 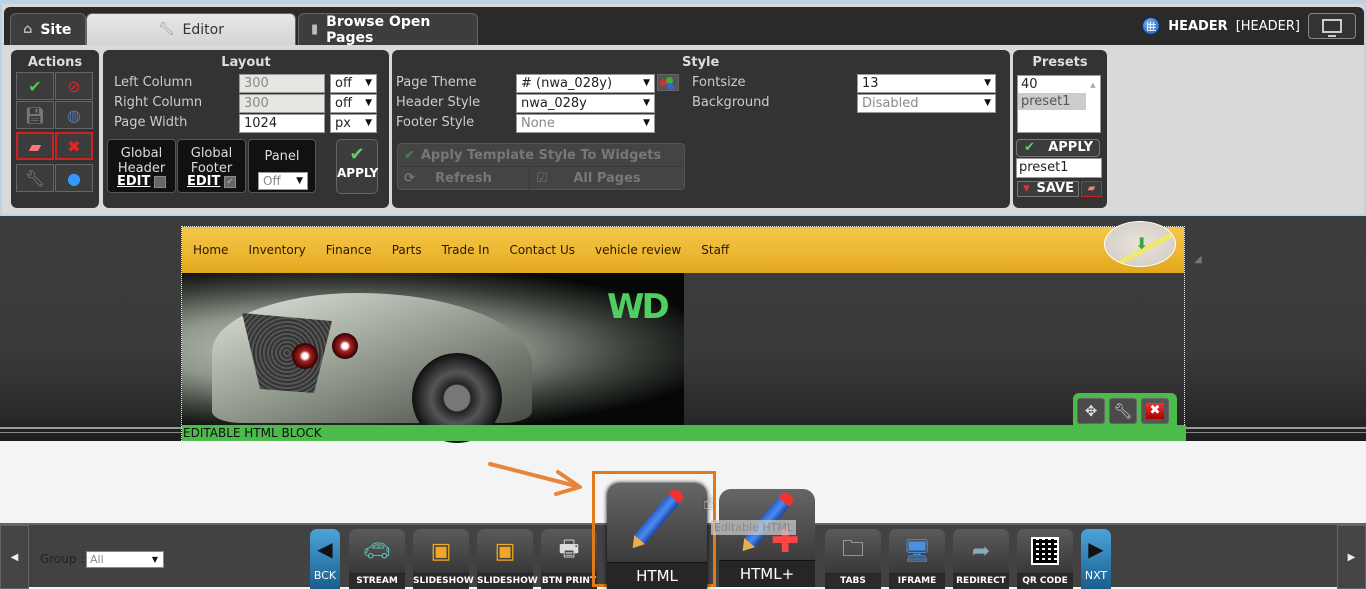 What do you see at coordinates (74, 86) in the screenshot?
I see `cancel-button: ⊘` at bounding box center [74, 86].